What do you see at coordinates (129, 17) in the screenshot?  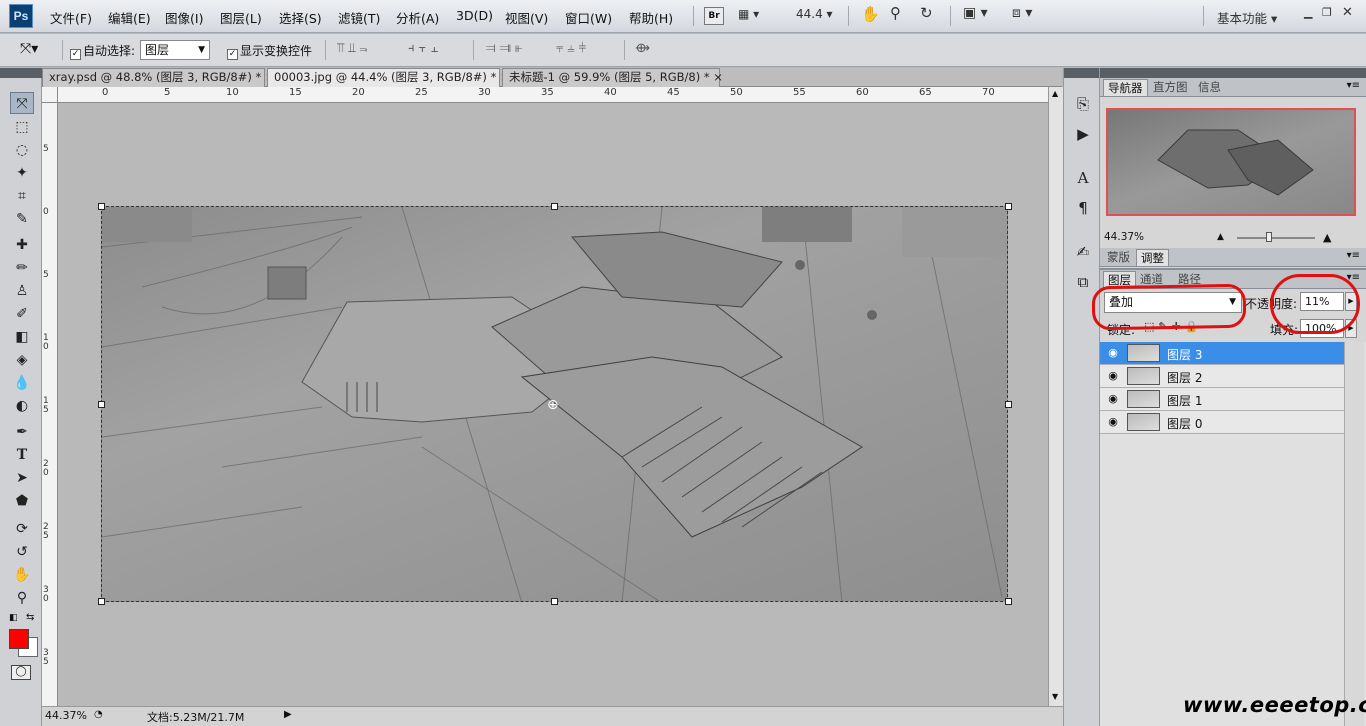 I see `menu-edit: 编辑(E)` at bounding box center [129, 17].